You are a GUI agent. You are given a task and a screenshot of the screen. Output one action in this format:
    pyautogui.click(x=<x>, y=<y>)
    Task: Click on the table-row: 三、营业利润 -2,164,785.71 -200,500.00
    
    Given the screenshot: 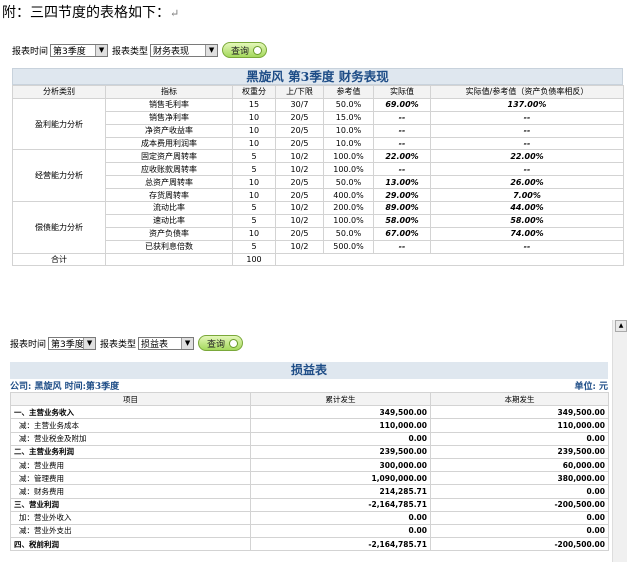 What is the action you would take?
    pyautogui.click(x=309, y=504)
    